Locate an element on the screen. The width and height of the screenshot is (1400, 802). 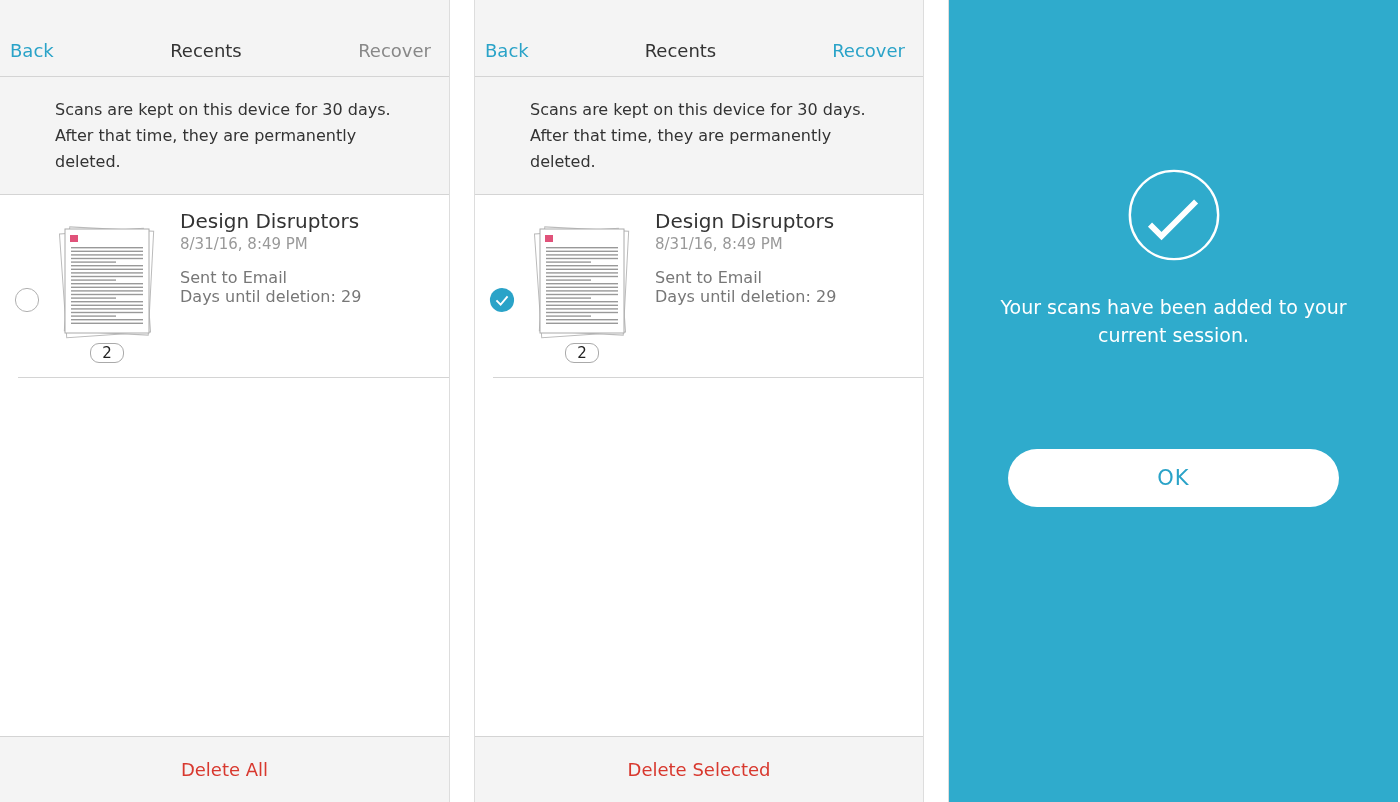
delete-button: Delete Selected is located at coordinates (699, 769).